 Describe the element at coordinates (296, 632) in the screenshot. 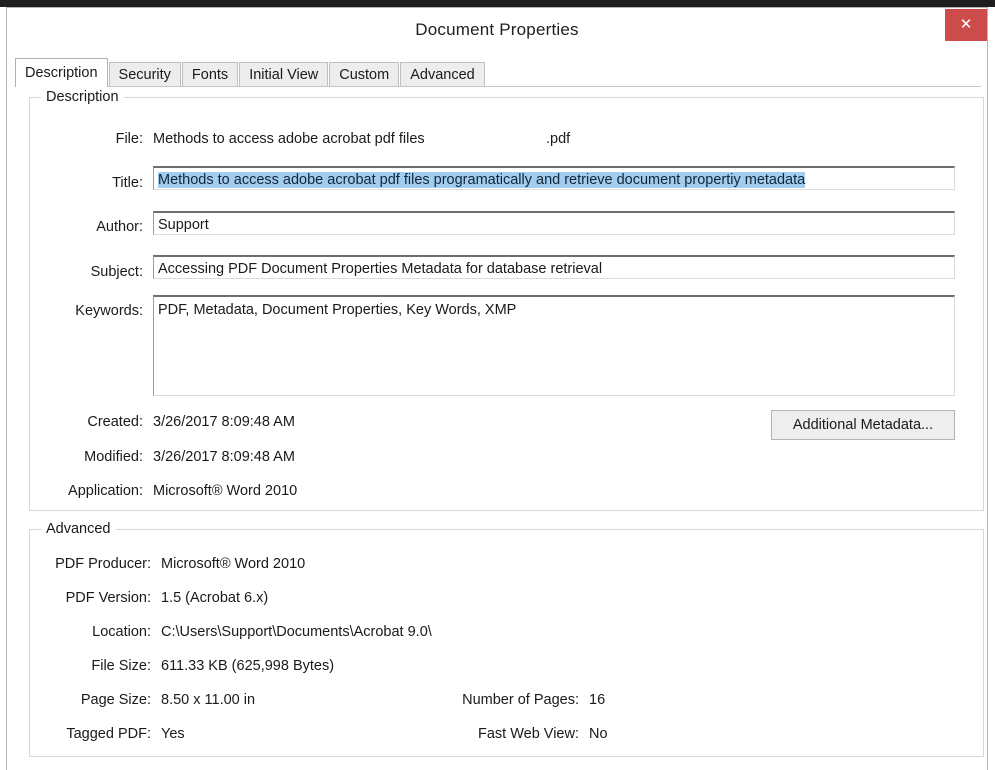

I see `location-value: C:\Users\Support\Documents\Acrobat 9.0\` at that location.